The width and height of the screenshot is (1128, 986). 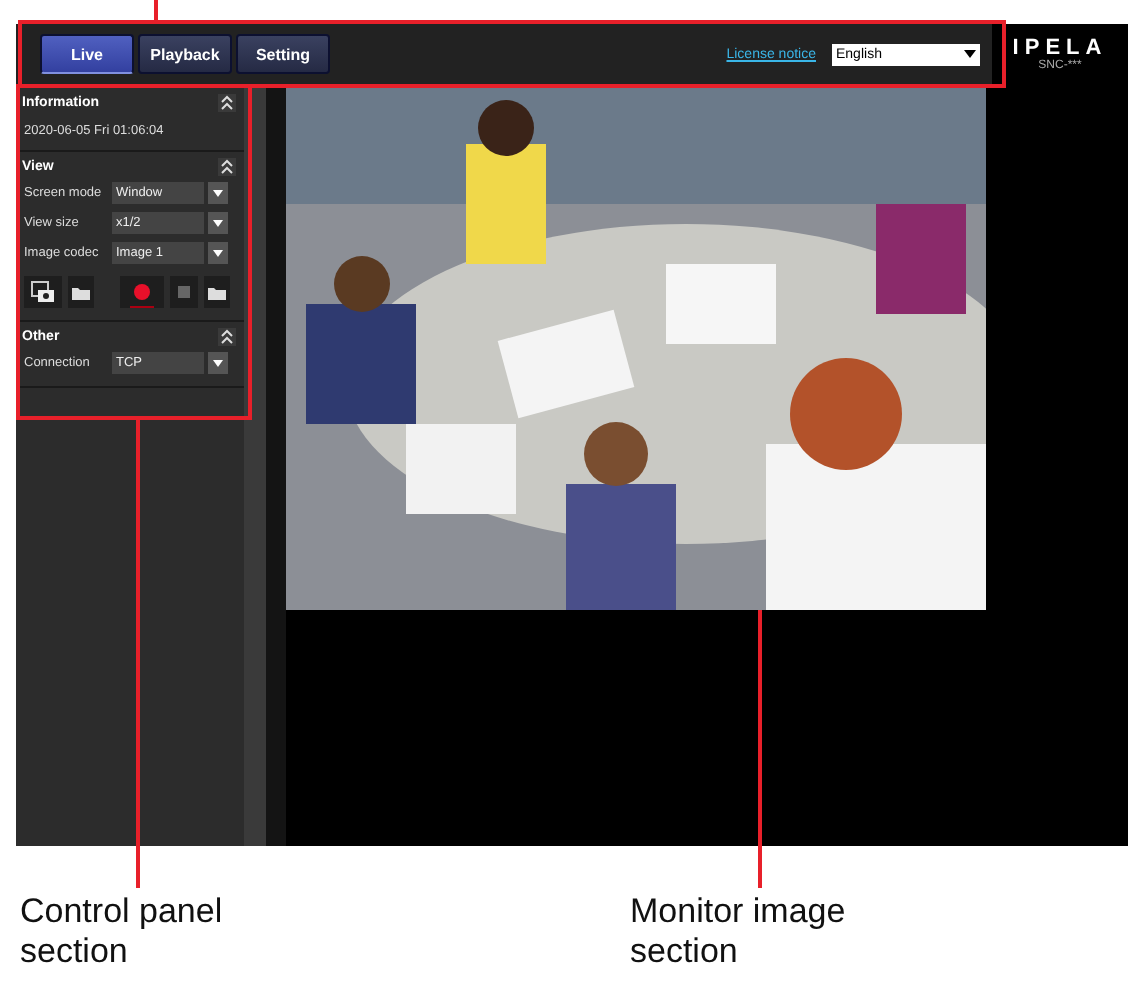 I want to click on tab: Playback, so click(x=185, y=54).